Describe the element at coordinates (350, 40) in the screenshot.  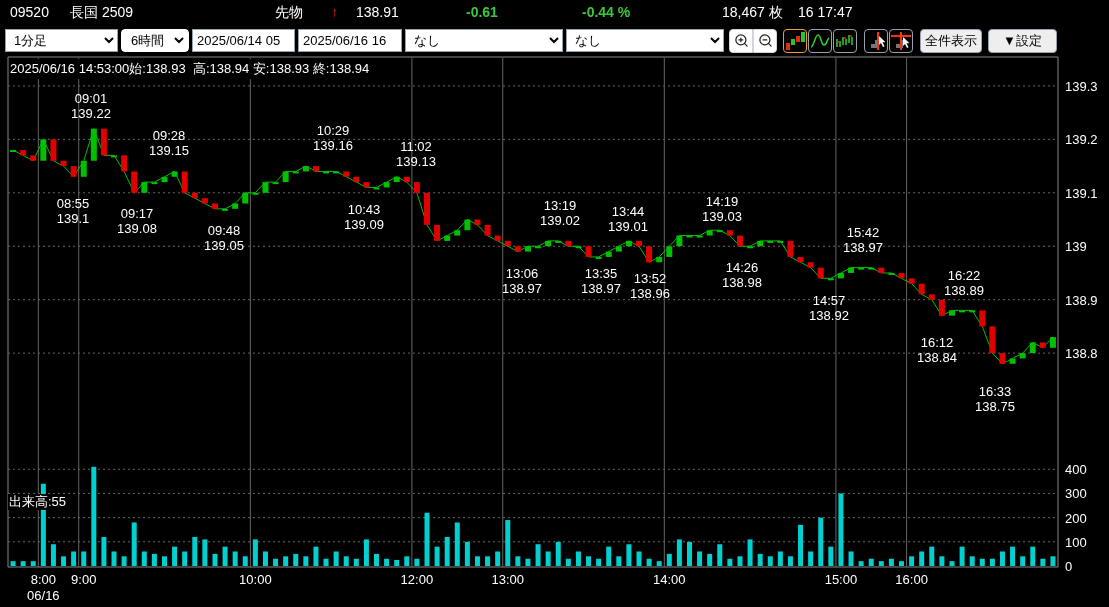
I see `end-date-field: 2025/06/16 16` at that location.